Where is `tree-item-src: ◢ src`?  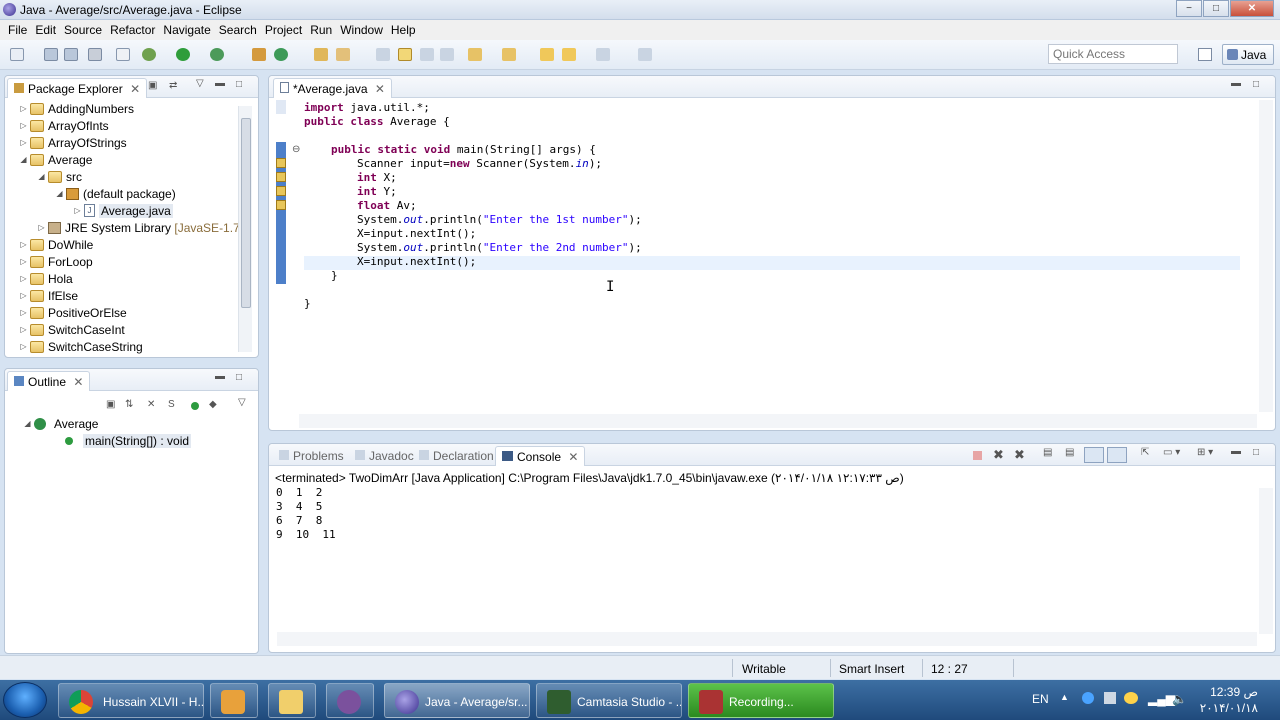
tree-item-src: ◢ src is located at coordinates (59, 176).